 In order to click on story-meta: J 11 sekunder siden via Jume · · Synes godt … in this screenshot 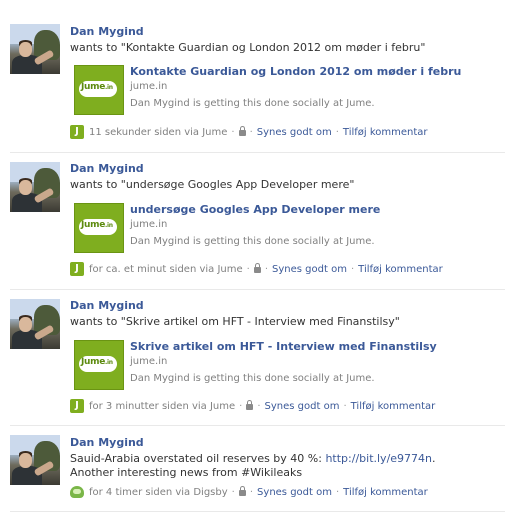, I will do `click(249, 132)`.